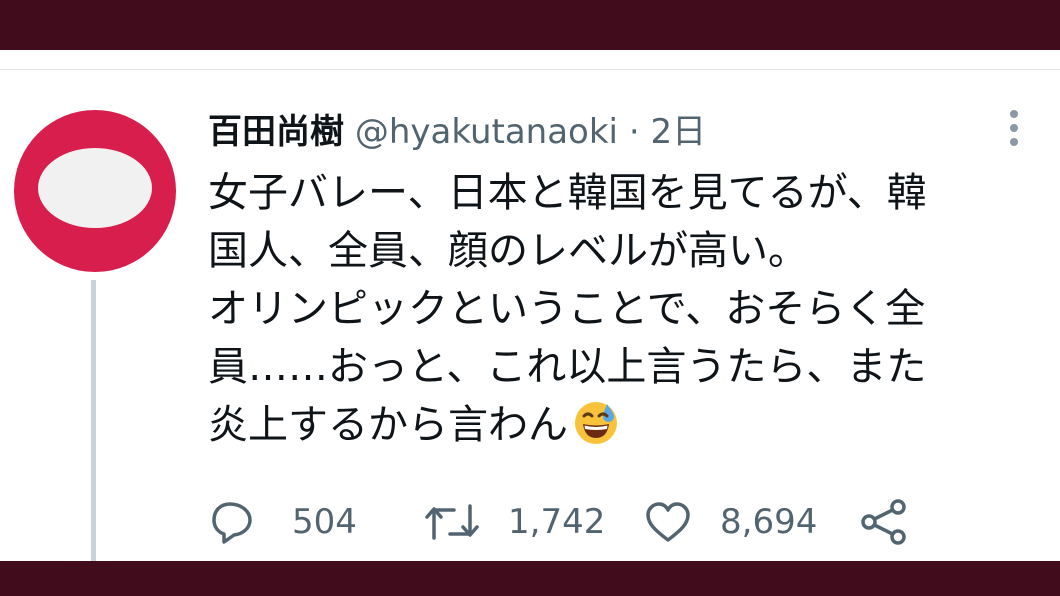 The width and height of the screenshot is (1060, 596). What do you see at coordinates (623, 425) in the screenshot?
I see `tweet-text-line-last: 炎上するから言わん` at bounding box center [623, 425].